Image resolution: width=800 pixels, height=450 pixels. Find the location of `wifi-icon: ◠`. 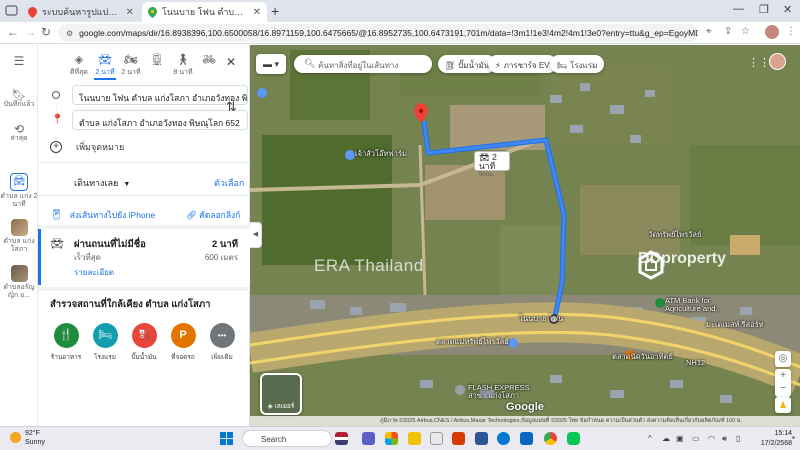

wifi-icon: ◠ is located at coordinates (711, 438).